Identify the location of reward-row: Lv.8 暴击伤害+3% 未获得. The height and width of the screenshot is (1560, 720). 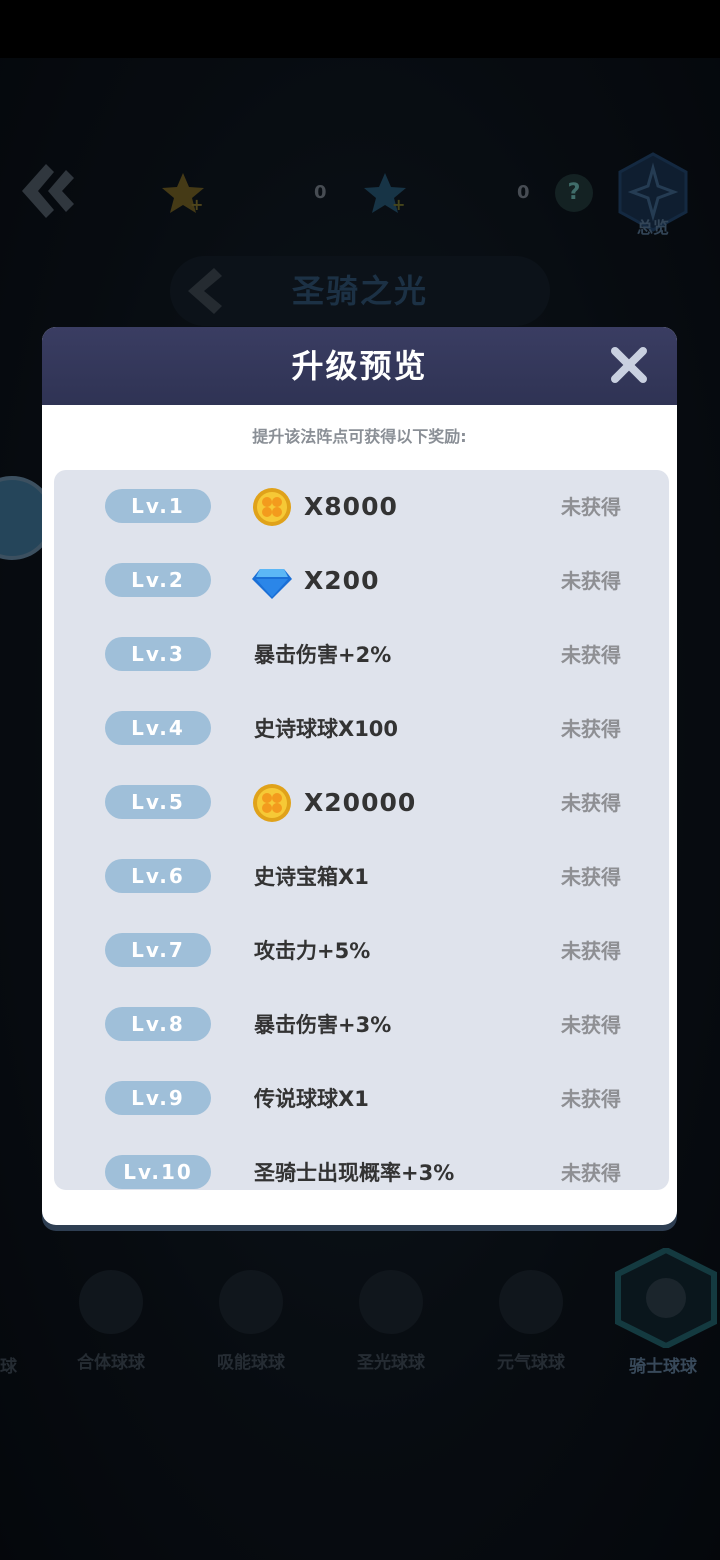
(361, 1025).